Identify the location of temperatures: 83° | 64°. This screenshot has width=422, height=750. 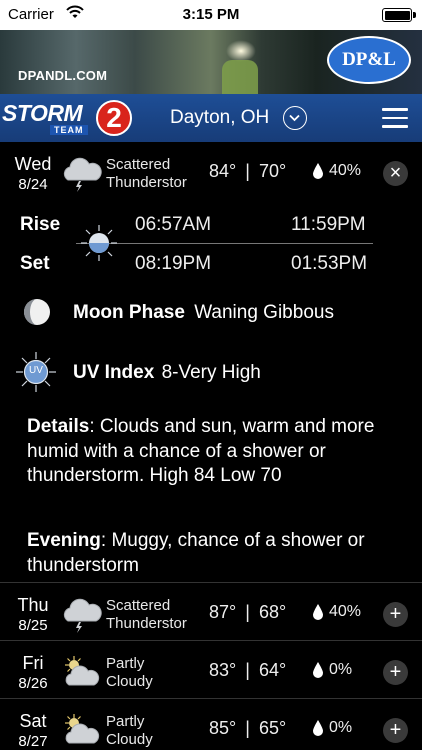
(247, 670).